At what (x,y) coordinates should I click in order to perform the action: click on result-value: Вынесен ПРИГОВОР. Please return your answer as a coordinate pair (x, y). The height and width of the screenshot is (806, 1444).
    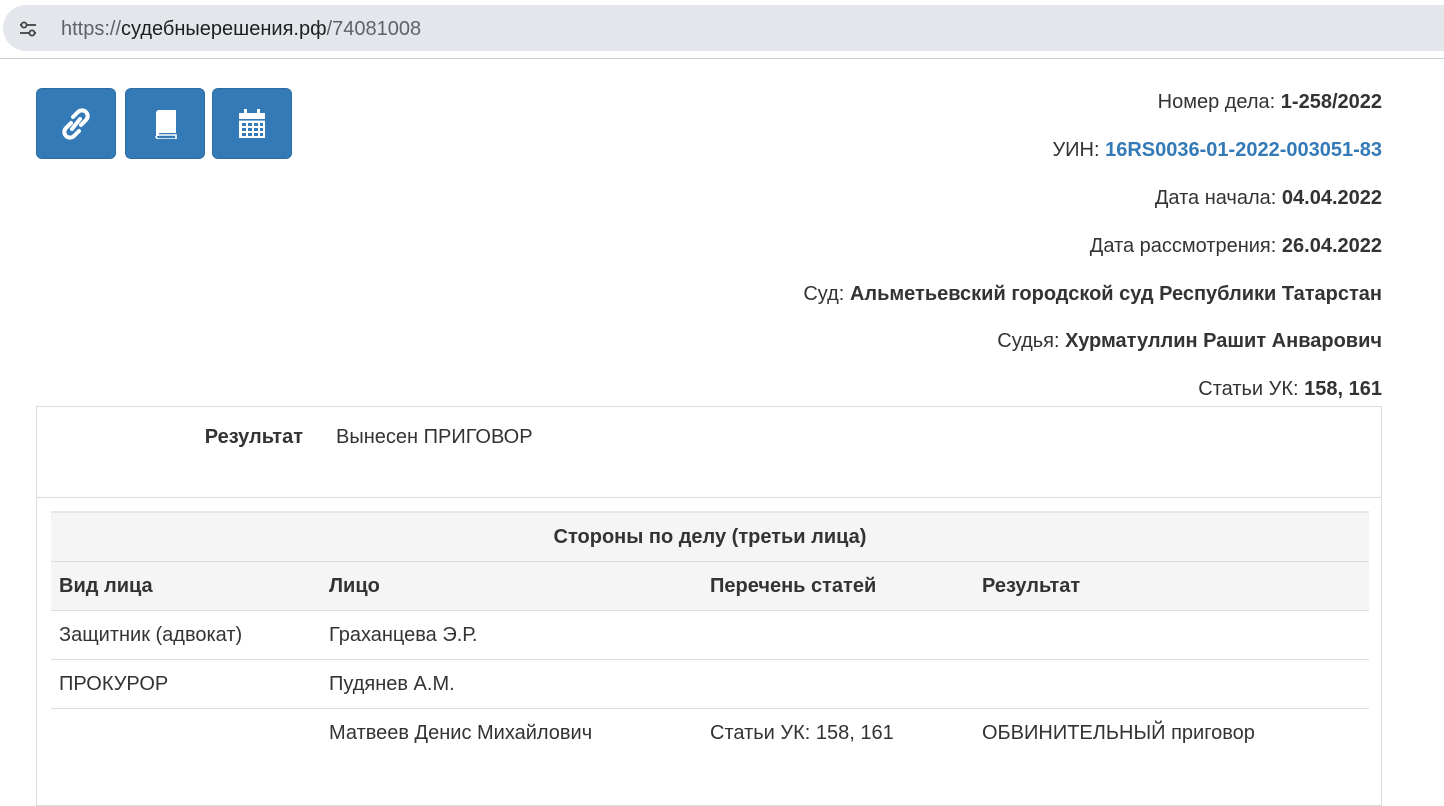
    Looking at the image, I should click on (434, 437).